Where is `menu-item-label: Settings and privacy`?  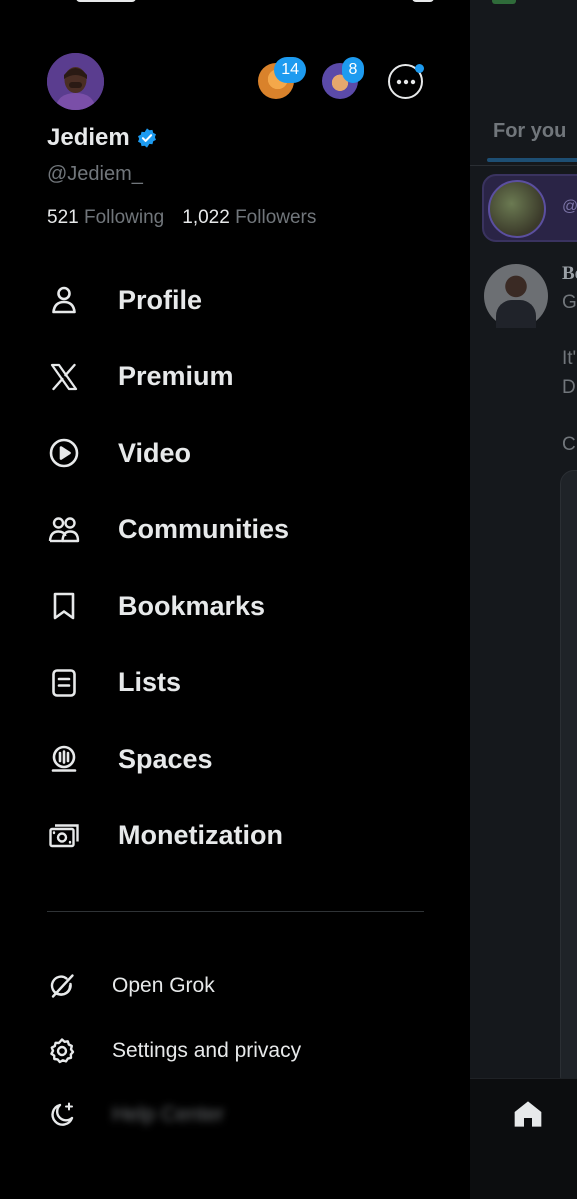 menu-item-label: Settings and privacy is located at coordinates (207, 1050).